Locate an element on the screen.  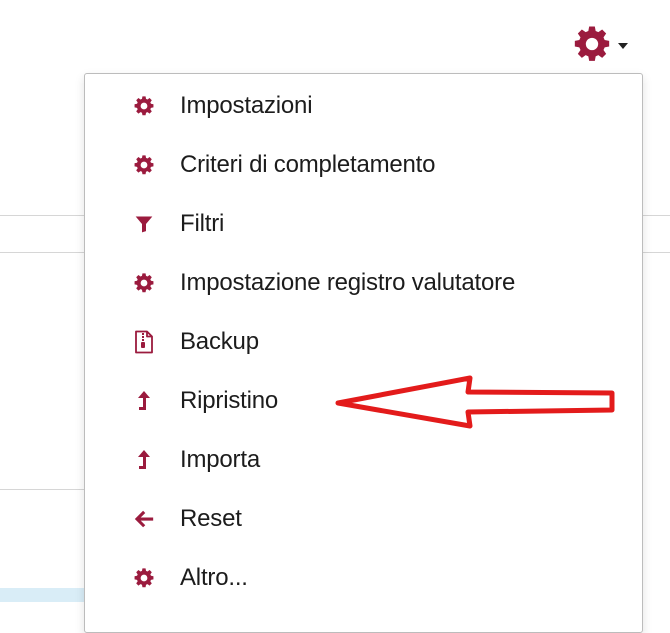
arrow-left-icon is located at coordinates (144, 519).